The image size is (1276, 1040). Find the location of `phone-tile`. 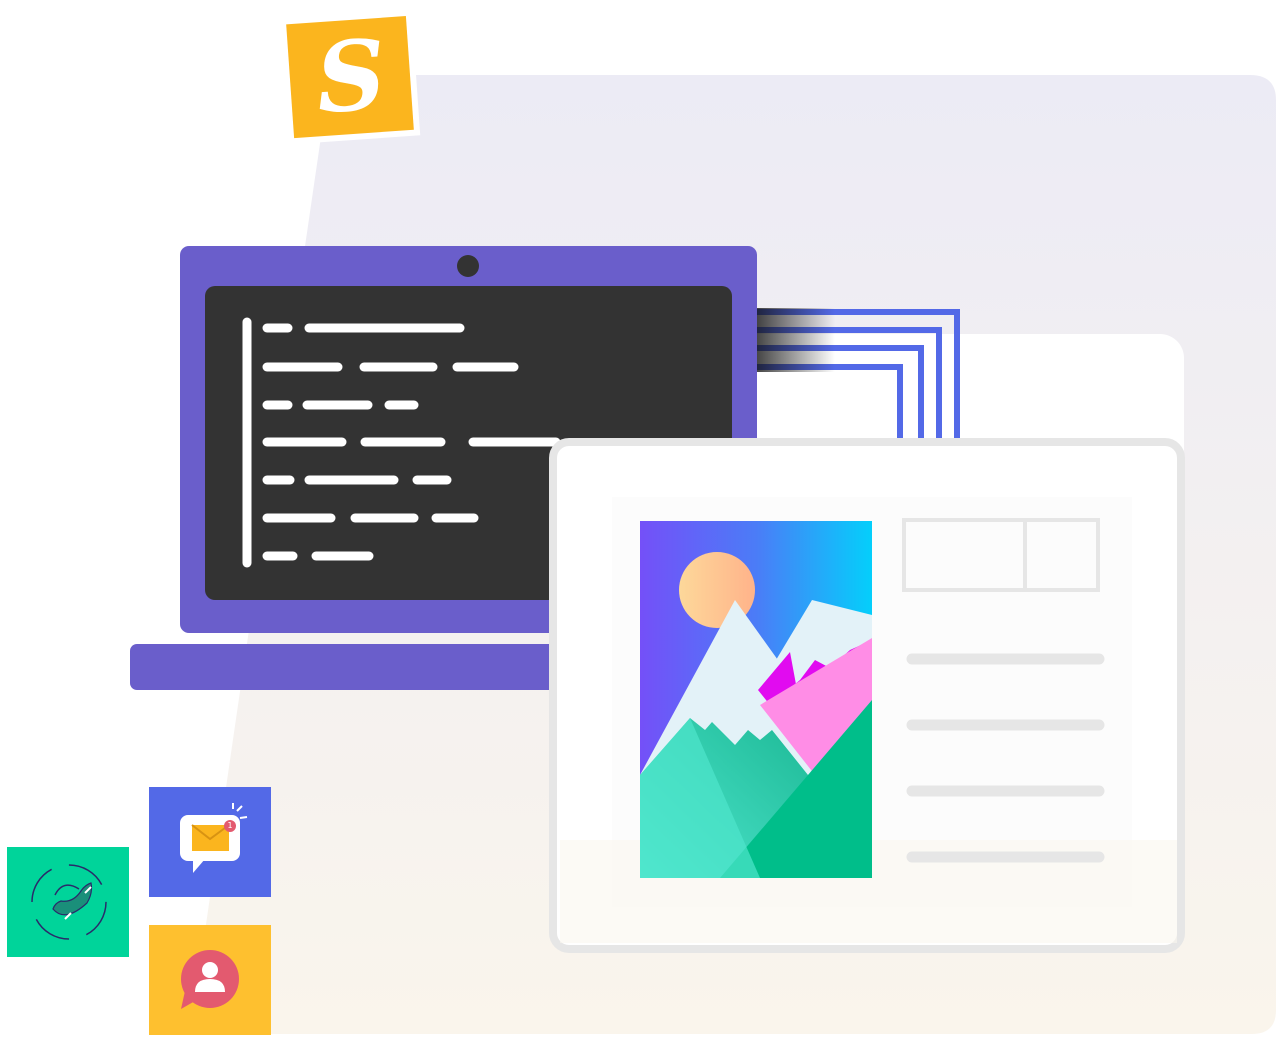

phone-tile is located at coordinates (68, 902).